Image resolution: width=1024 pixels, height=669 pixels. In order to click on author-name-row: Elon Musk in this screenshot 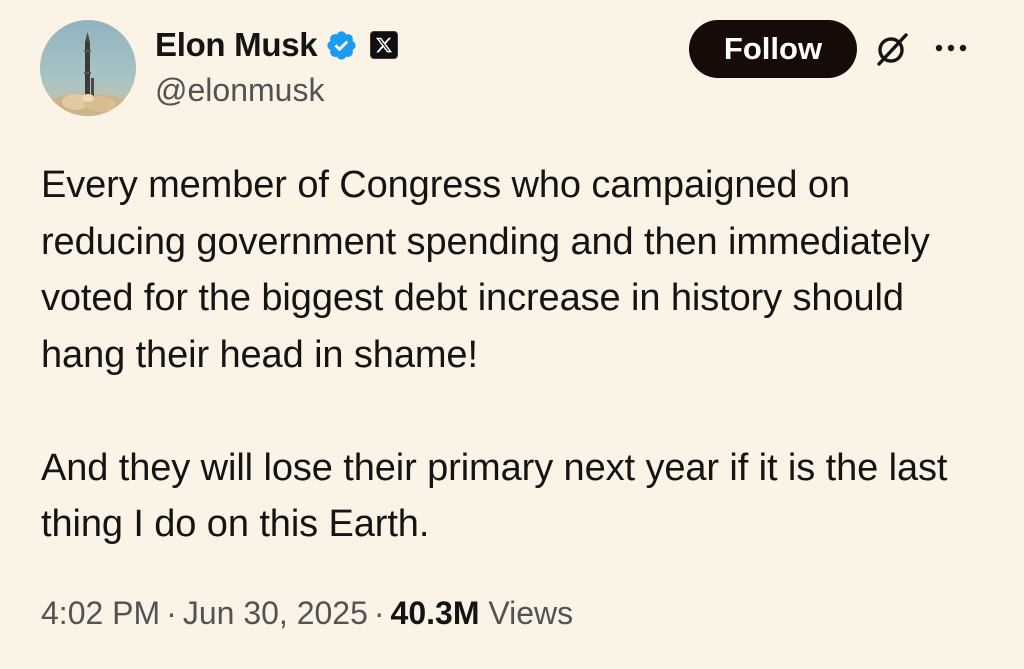, I will do `click(277, 45)`.